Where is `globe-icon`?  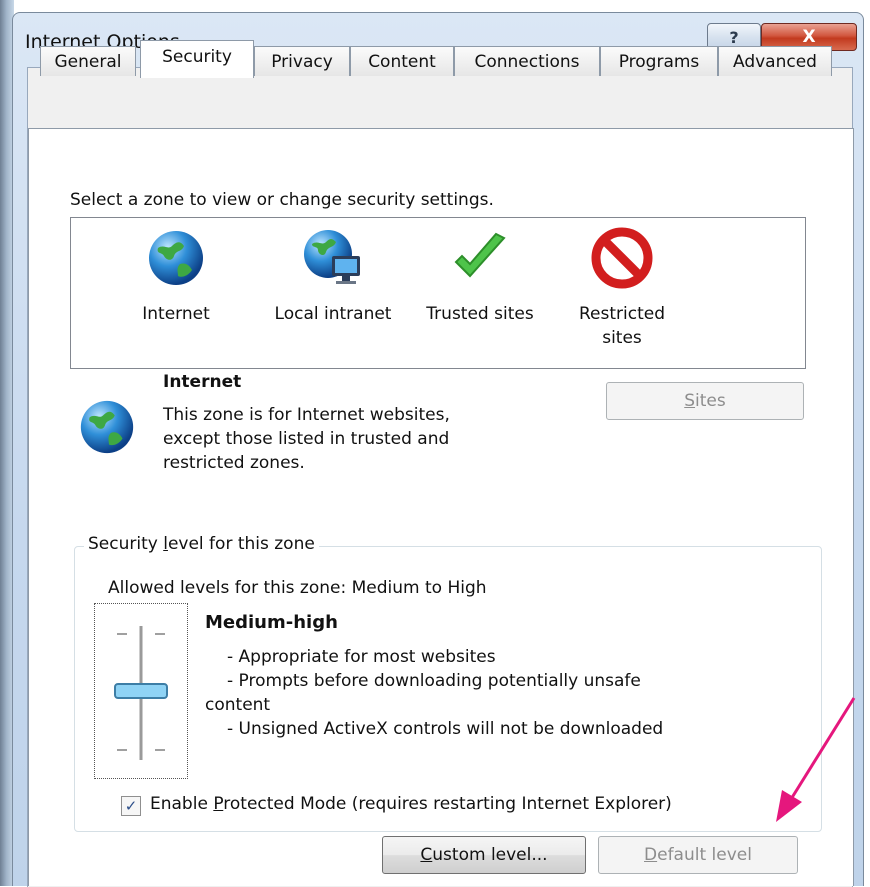 globe-icon is located at coordinates (176, 258).